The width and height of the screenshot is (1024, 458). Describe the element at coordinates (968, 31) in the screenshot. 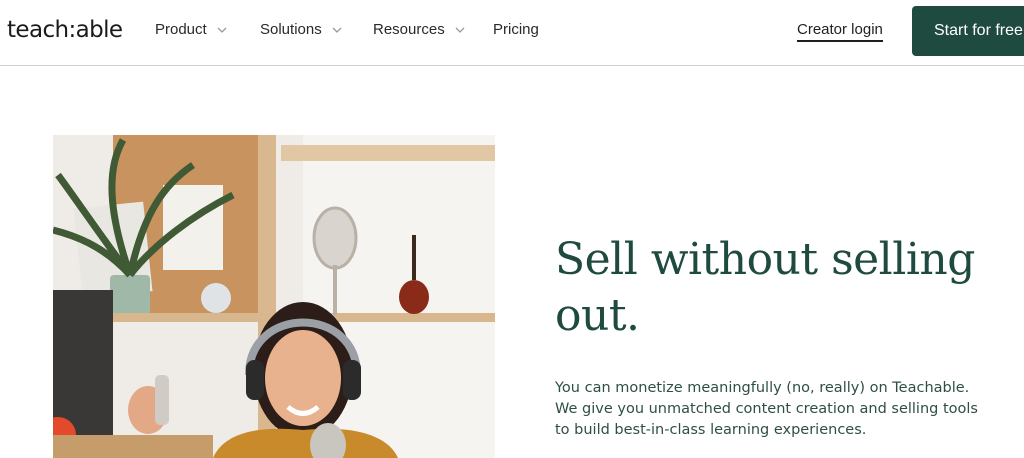

I see `start-for-free-button: Start for free` at that location.